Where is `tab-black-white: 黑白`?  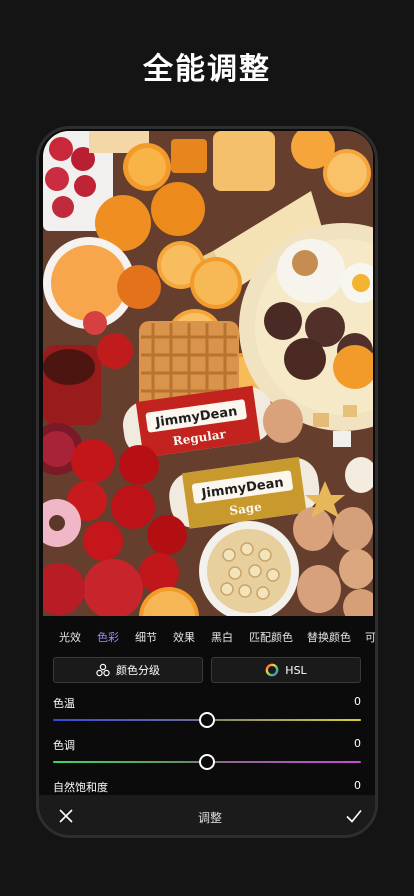 tab-black-white: 黑白 is located at coordinates (222, 637).